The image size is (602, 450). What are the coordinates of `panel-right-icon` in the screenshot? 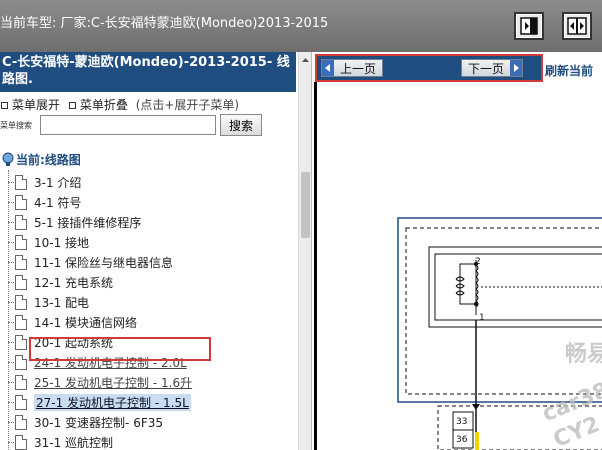 It's located at (529, 26).